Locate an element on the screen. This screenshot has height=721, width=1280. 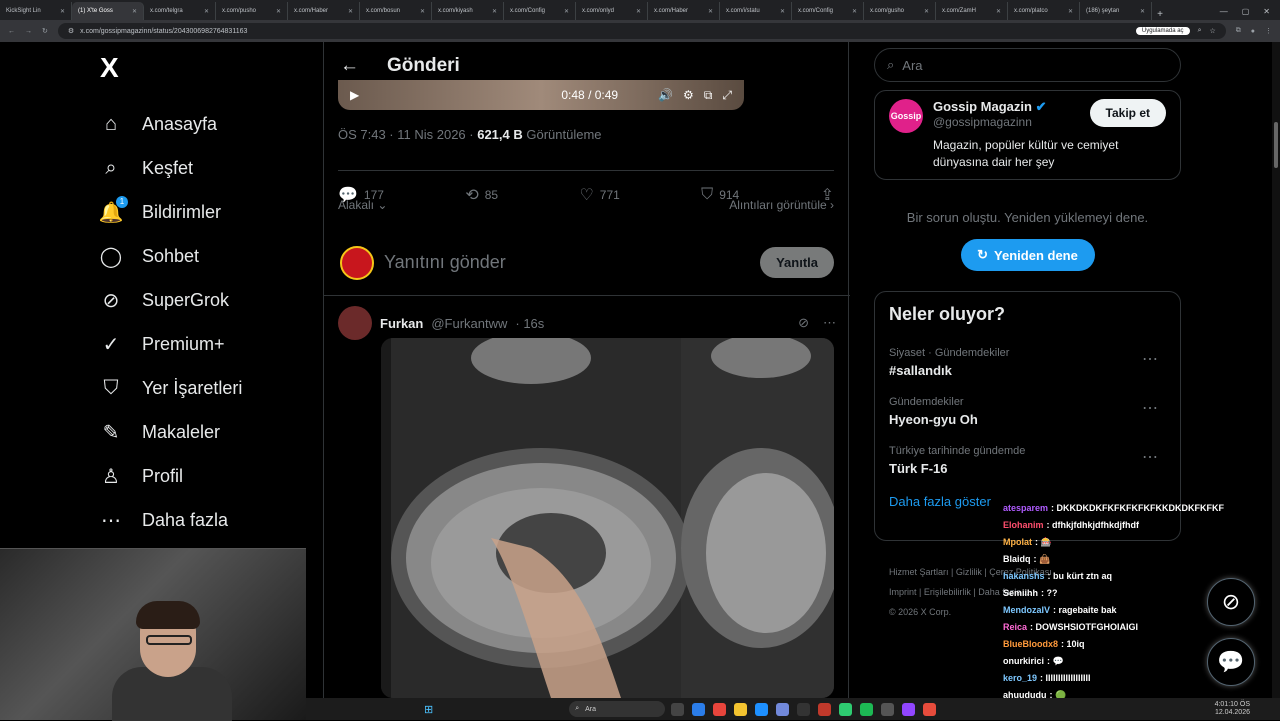
reply-input: Yanıtını gönder is located at coordinates (567, 262).